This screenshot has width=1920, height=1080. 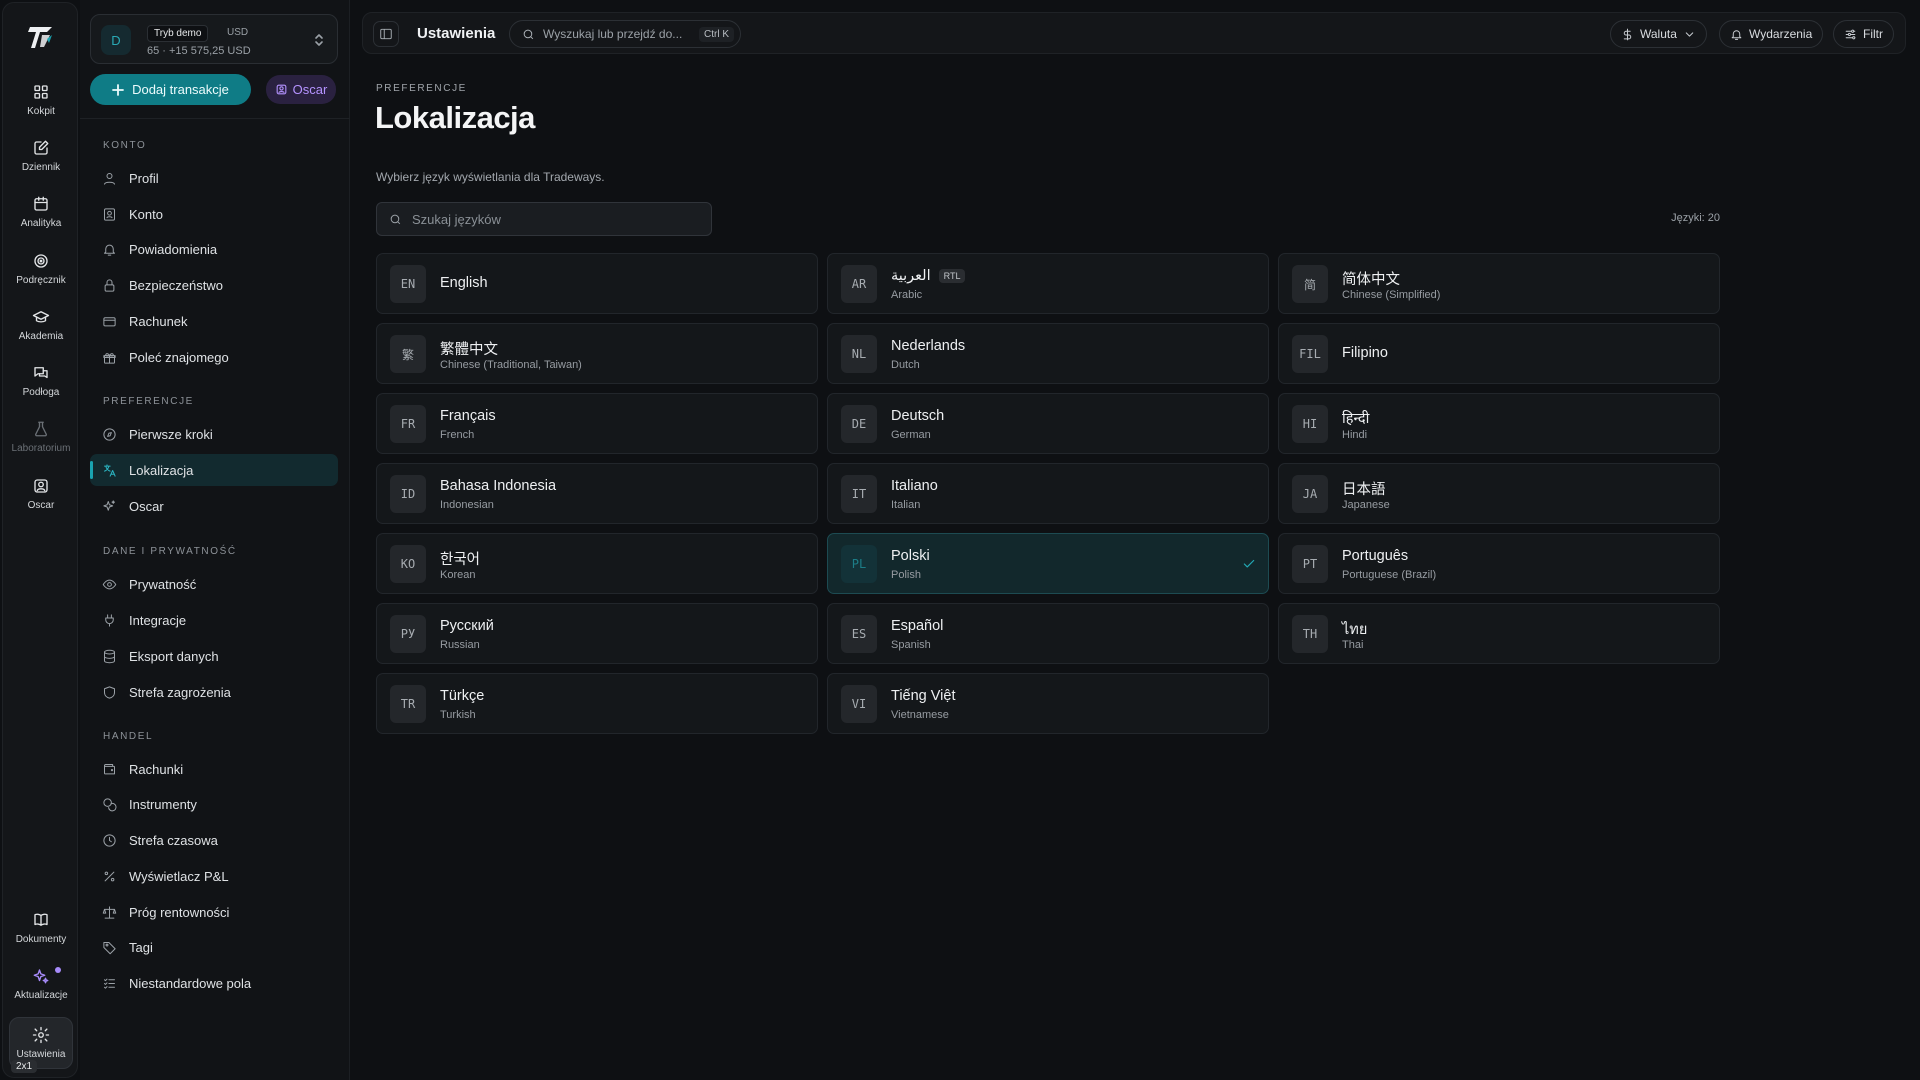 I want to click on rail-item-oscar: Oscar, so click(x=41, y=502).